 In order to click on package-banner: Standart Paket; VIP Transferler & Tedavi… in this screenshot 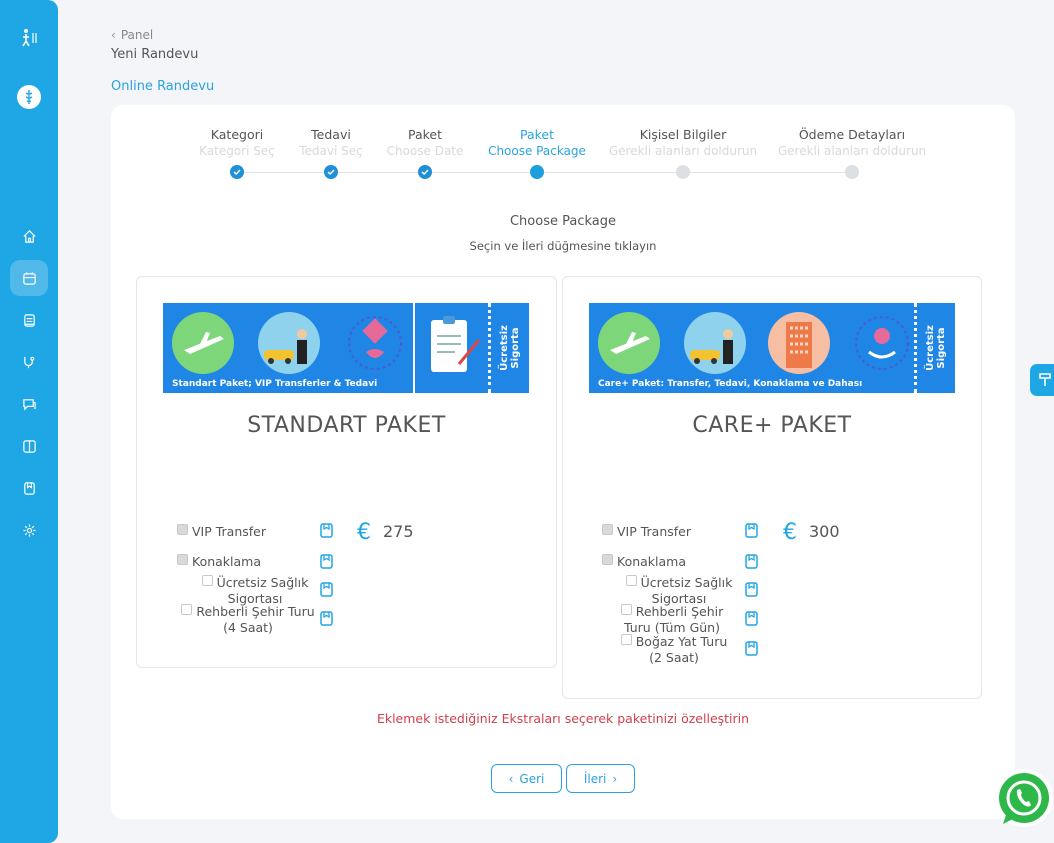, I will do `click(346, 348)`.